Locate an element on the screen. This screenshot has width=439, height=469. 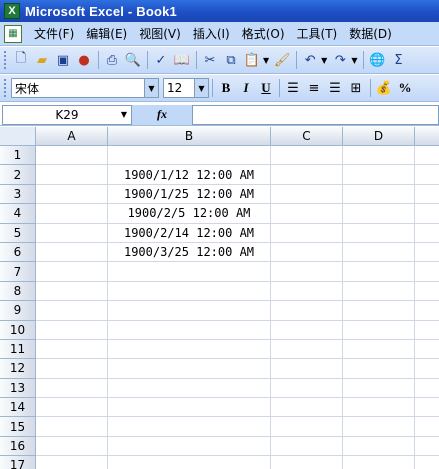
copy-icon: ⧉ is located at coordinates (231, 60).